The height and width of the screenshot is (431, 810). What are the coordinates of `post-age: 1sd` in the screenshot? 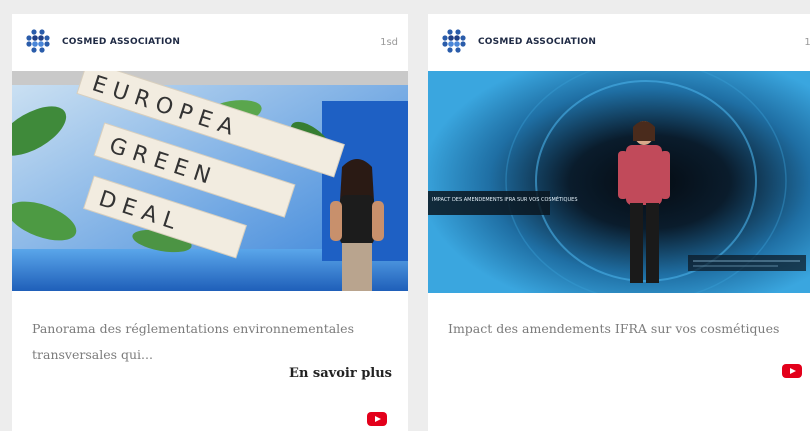 It's located at (389, 42).